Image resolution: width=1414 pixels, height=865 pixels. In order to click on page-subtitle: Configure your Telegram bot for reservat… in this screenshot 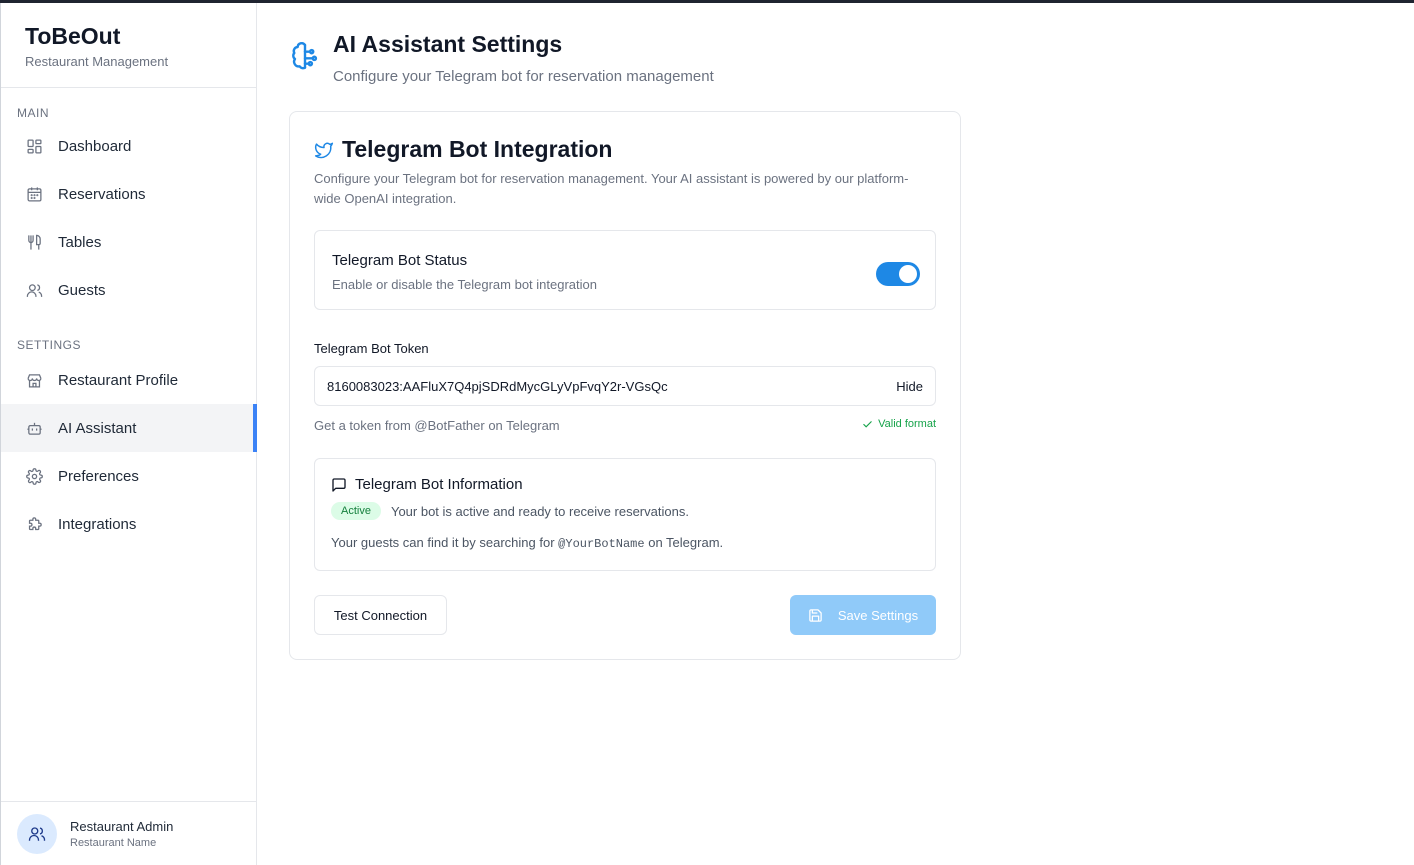, I will do `click(523, 76)`.